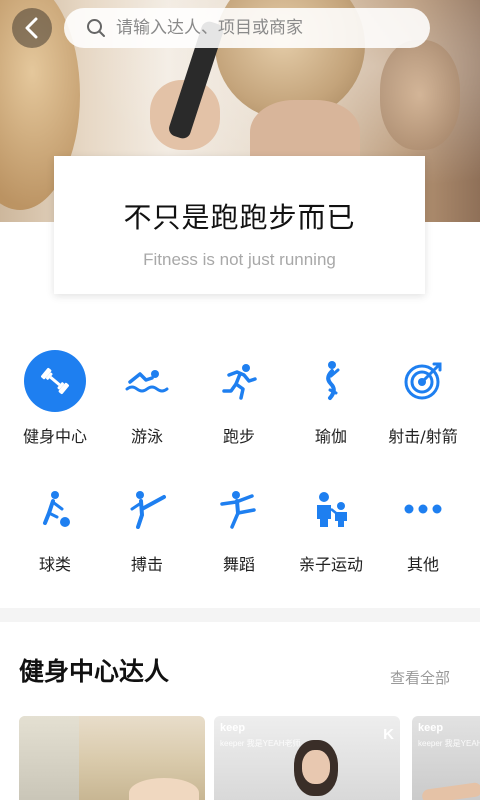 This screenshot has width=480, height=800. I want to click on banner-subtitle: Fitness is not just running, so click(239, 259).